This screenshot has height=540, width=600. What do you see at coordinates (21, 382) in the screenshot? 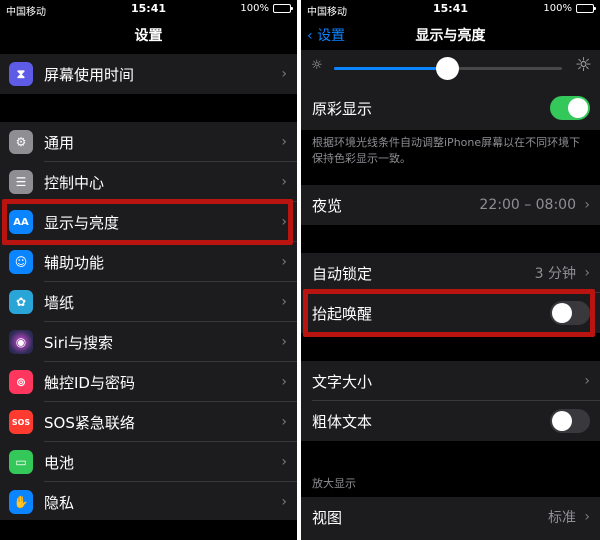
I see `fingerprint-icon: ⊚` at bounding box center [21, 382].